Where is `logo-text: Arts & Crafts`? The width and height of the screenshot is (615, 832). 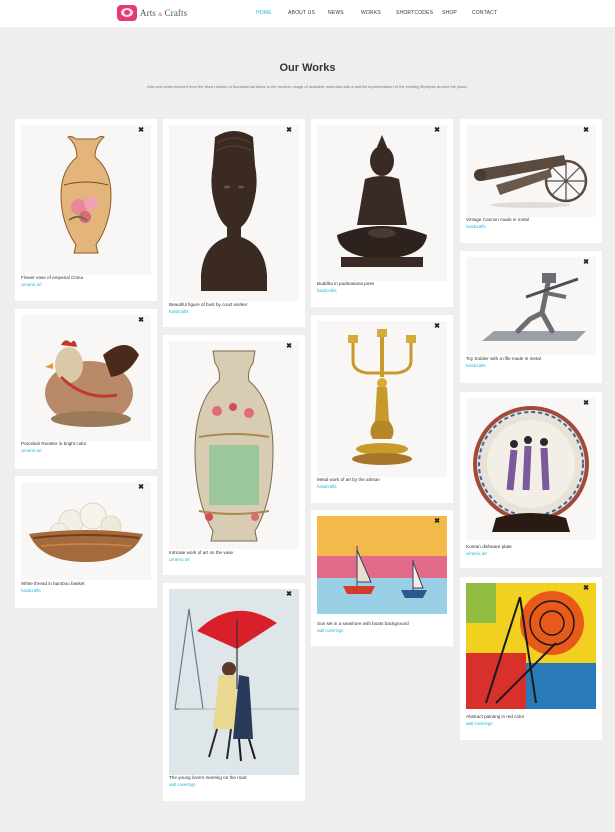 logo-text: Arts & Crafts is located at coordinates (164, 13).